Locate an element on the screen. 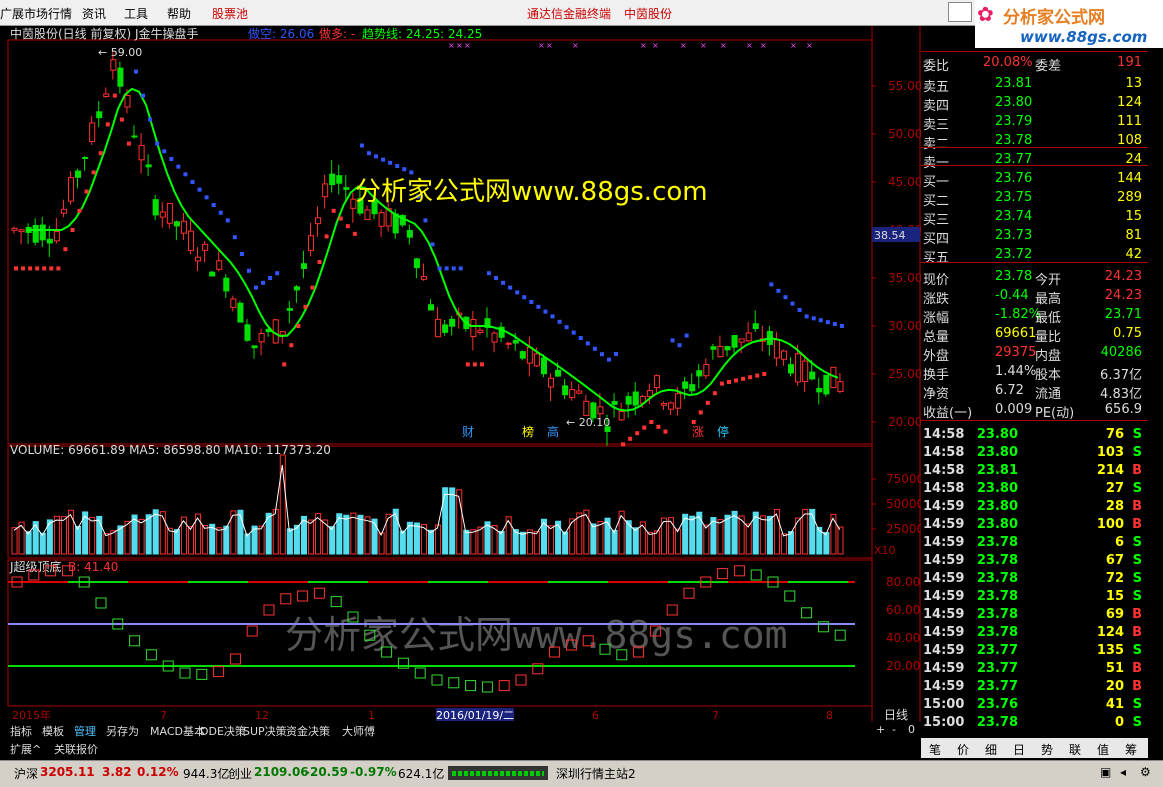 The image size is (1163, 787). server-name: 深圳行情主站2 is located at coordinates (596, 773).